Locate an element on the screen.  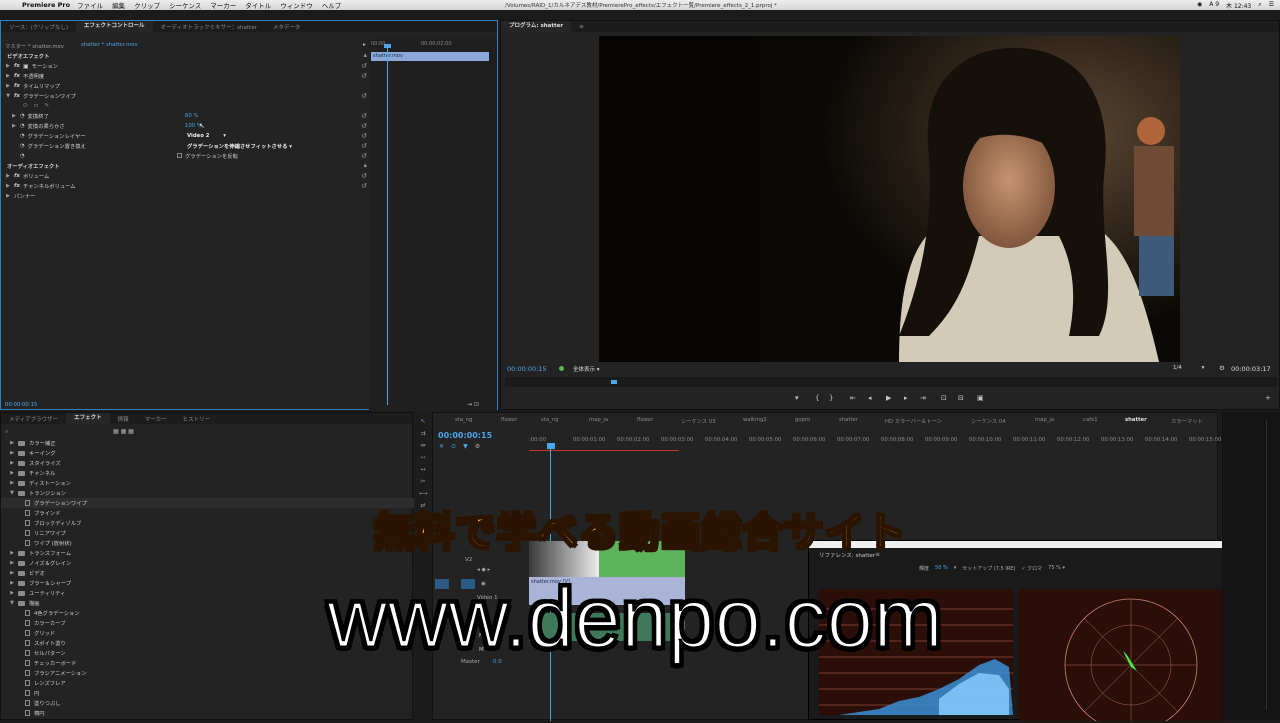
program-scrub-bar is located at coordinates (891, 382).